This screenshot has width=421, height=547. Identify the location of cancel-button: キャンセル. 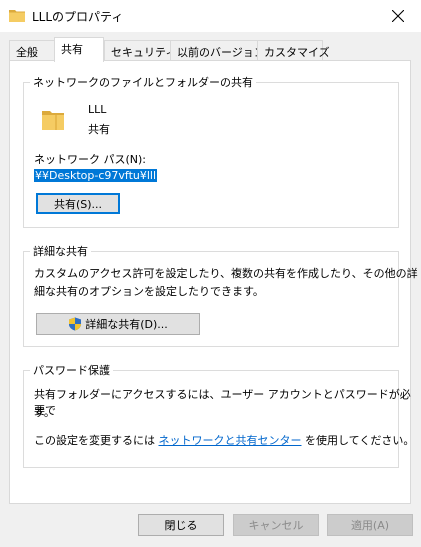
(276, 525).